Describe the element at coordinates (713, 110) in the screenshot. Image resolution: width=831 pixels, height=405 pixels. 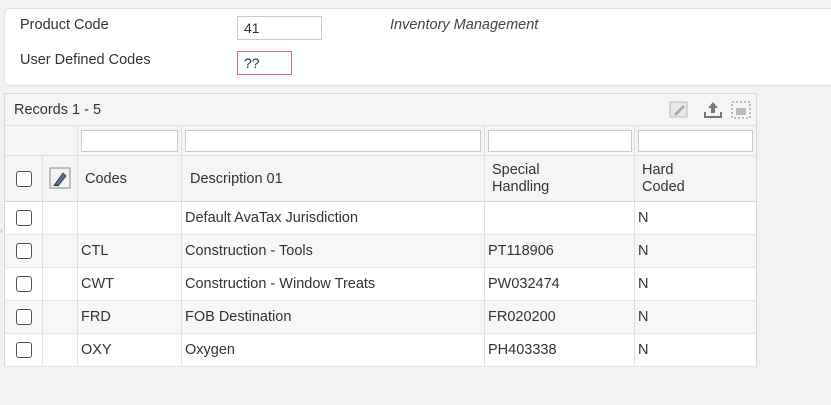
I see `export-icon` at that location.